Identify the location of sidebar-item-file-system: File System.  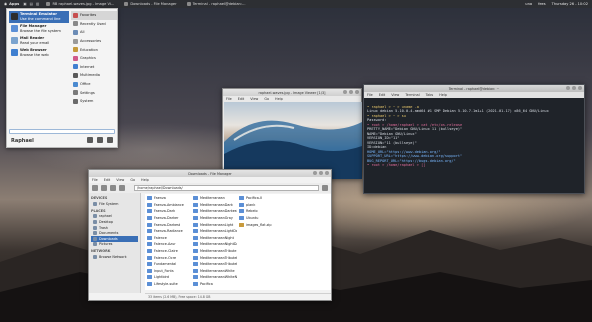
(114, 204).